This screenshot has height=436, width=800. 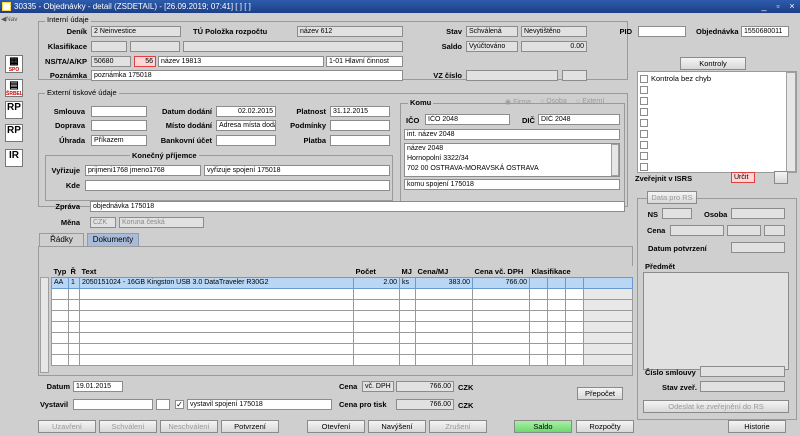 I want to click on col-pocet: Počet, so click(x=376, y=271).